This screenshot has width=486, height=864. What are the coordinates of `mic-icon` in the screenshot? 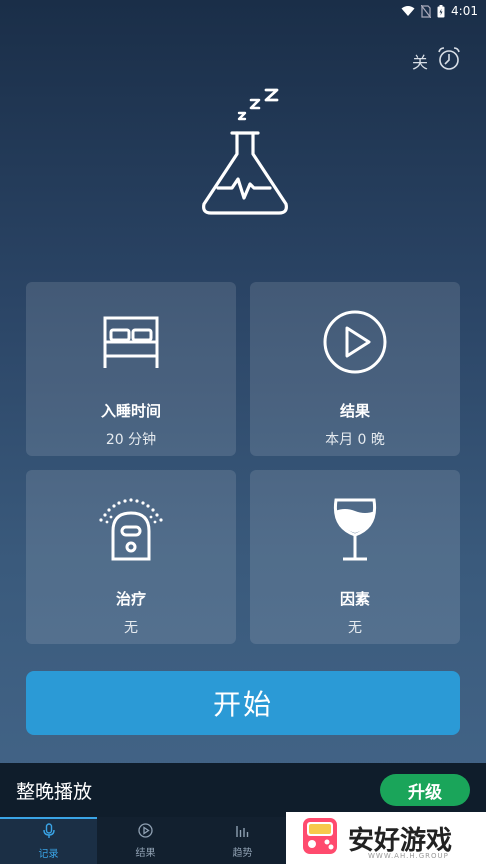 It's located at (48, 832).